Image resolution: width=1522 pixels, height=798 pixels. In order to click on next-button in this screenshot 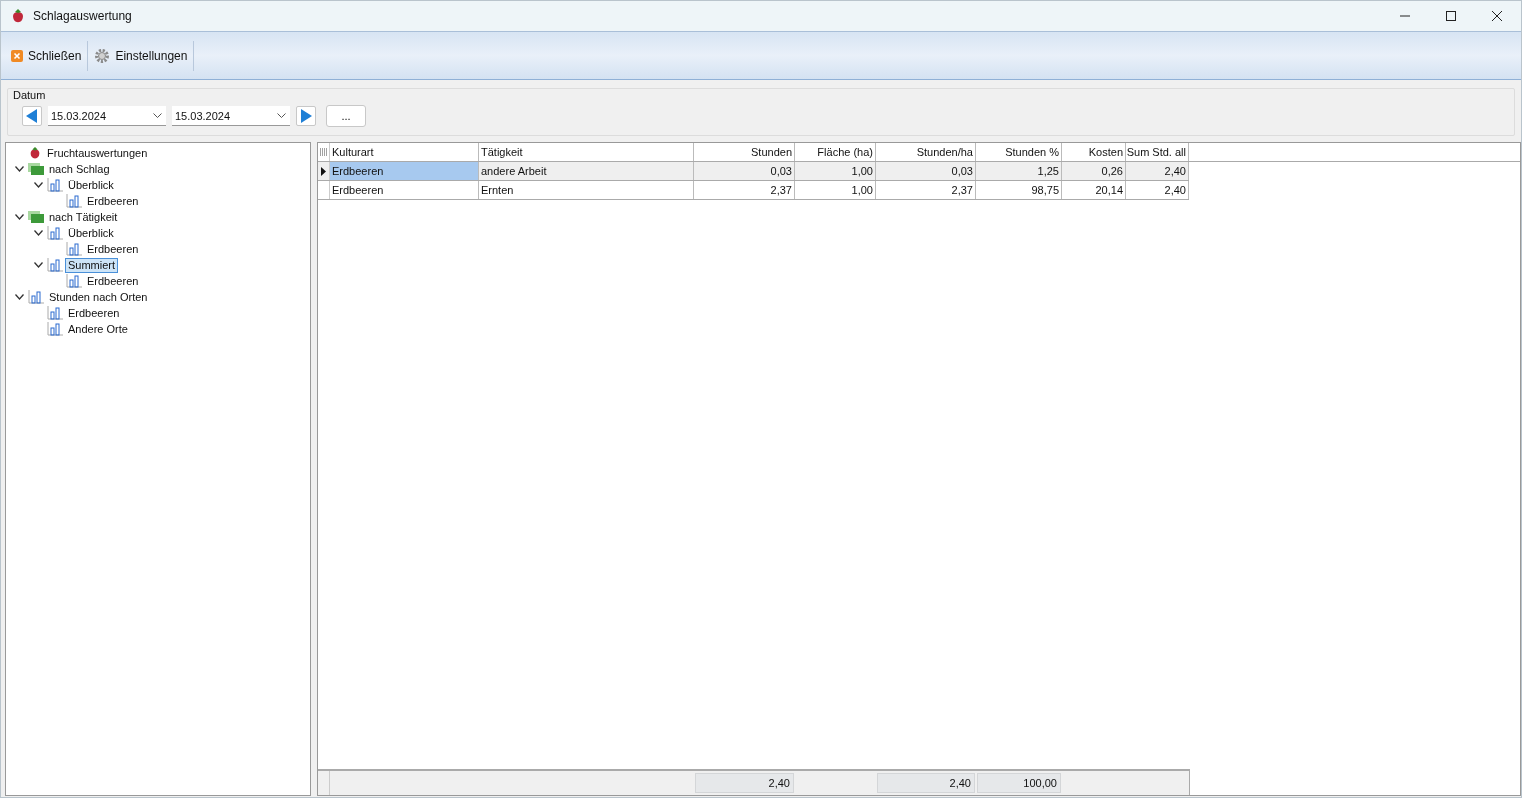, I will do `click(306, 116)`.